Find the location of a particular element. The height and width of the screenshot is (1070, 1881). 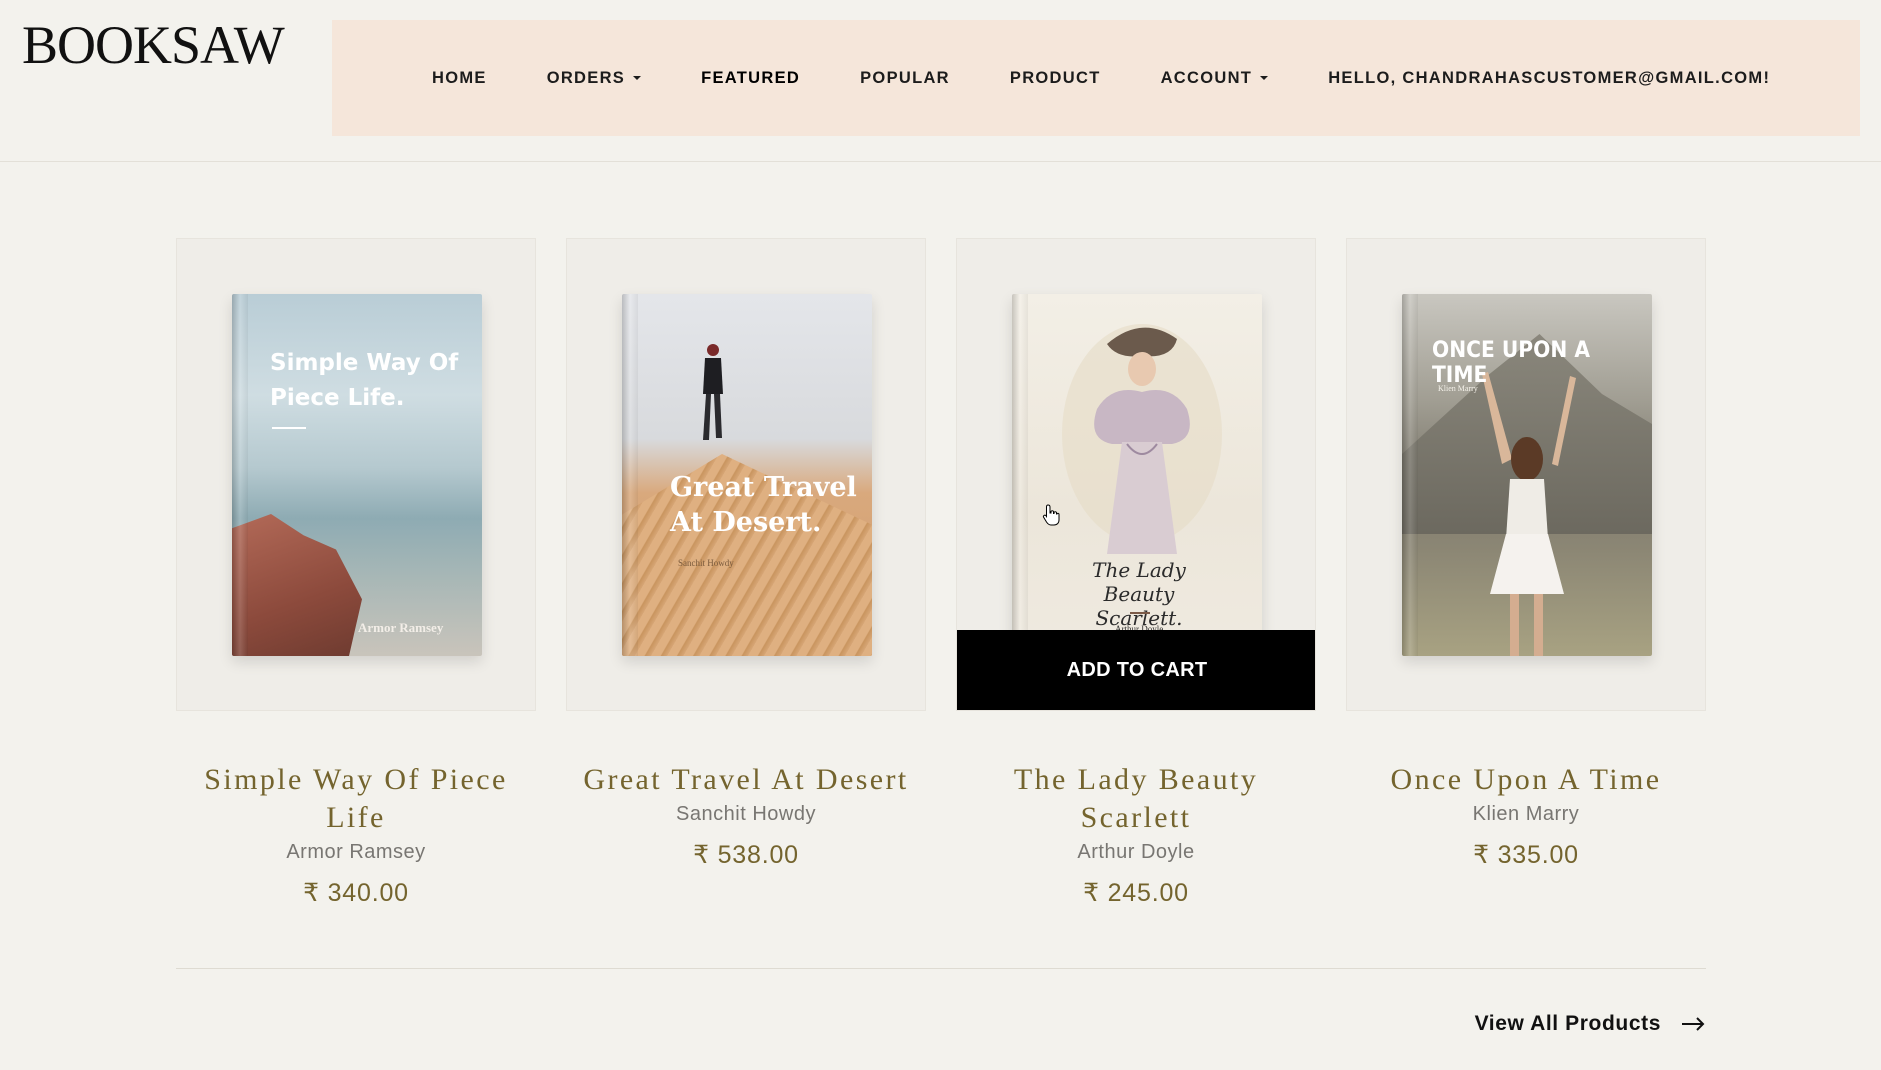

nav-home-label: HOME is located at coordinates (459, 77).